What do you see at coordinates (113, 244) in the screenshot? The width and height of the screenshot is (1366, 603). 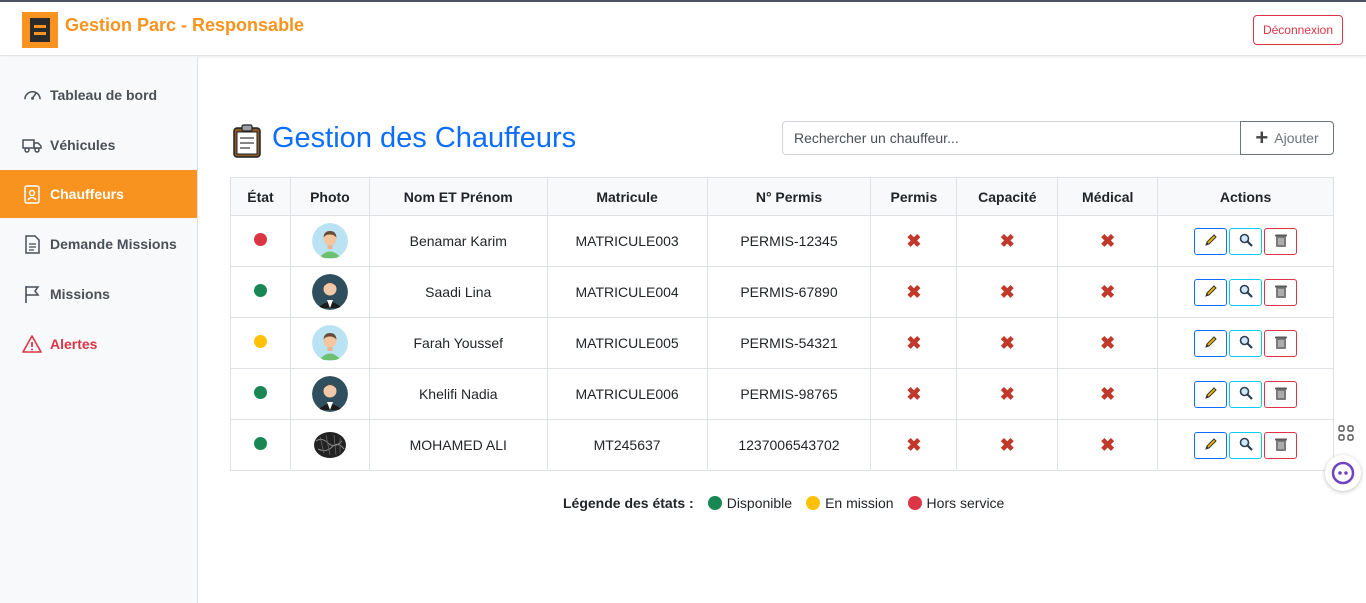 I see `sidebar-item-label: Demande Missions` at bounding box center [113, 244].